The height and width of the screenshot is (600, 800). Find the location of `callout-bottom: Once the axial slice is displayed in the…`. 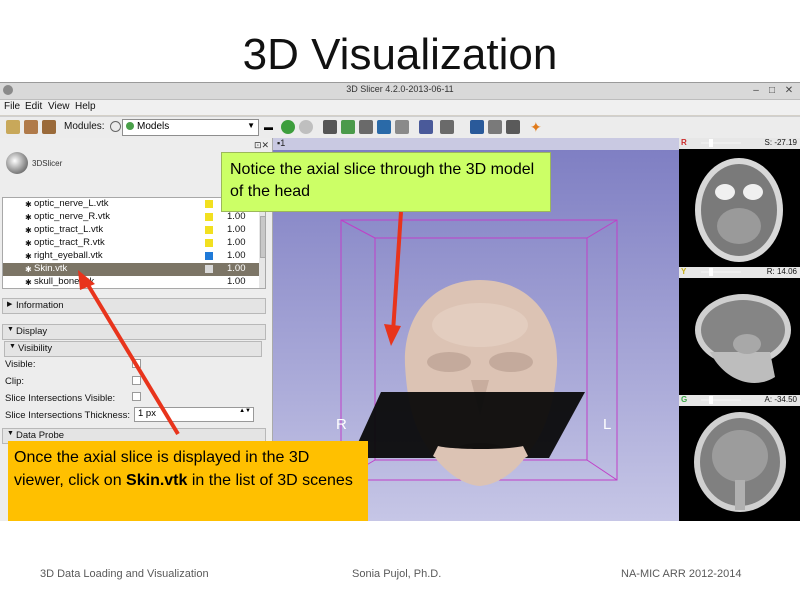

callout-bottom: Once the axial slice is displayed in the… is located at coordinates (188, 481).